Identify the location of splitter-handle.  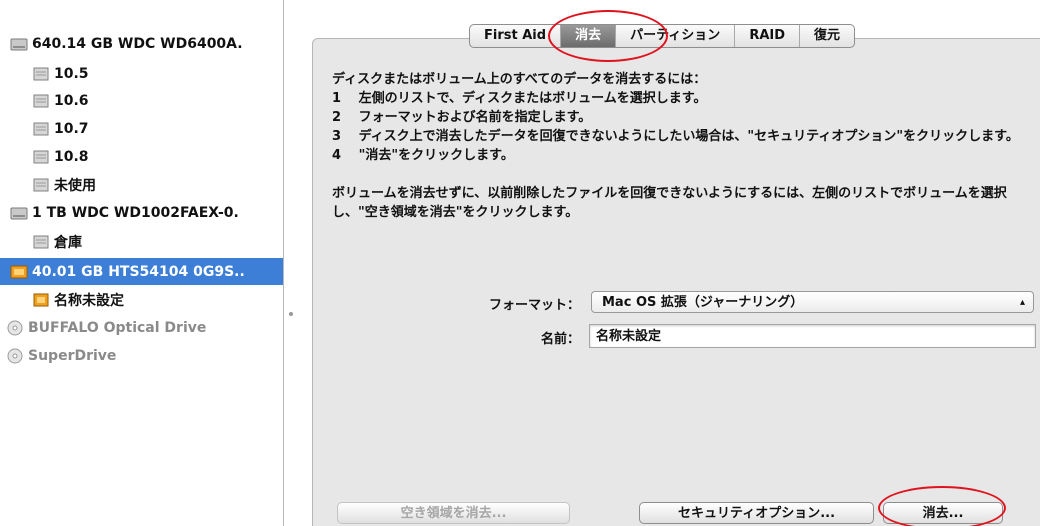
(291, 314).